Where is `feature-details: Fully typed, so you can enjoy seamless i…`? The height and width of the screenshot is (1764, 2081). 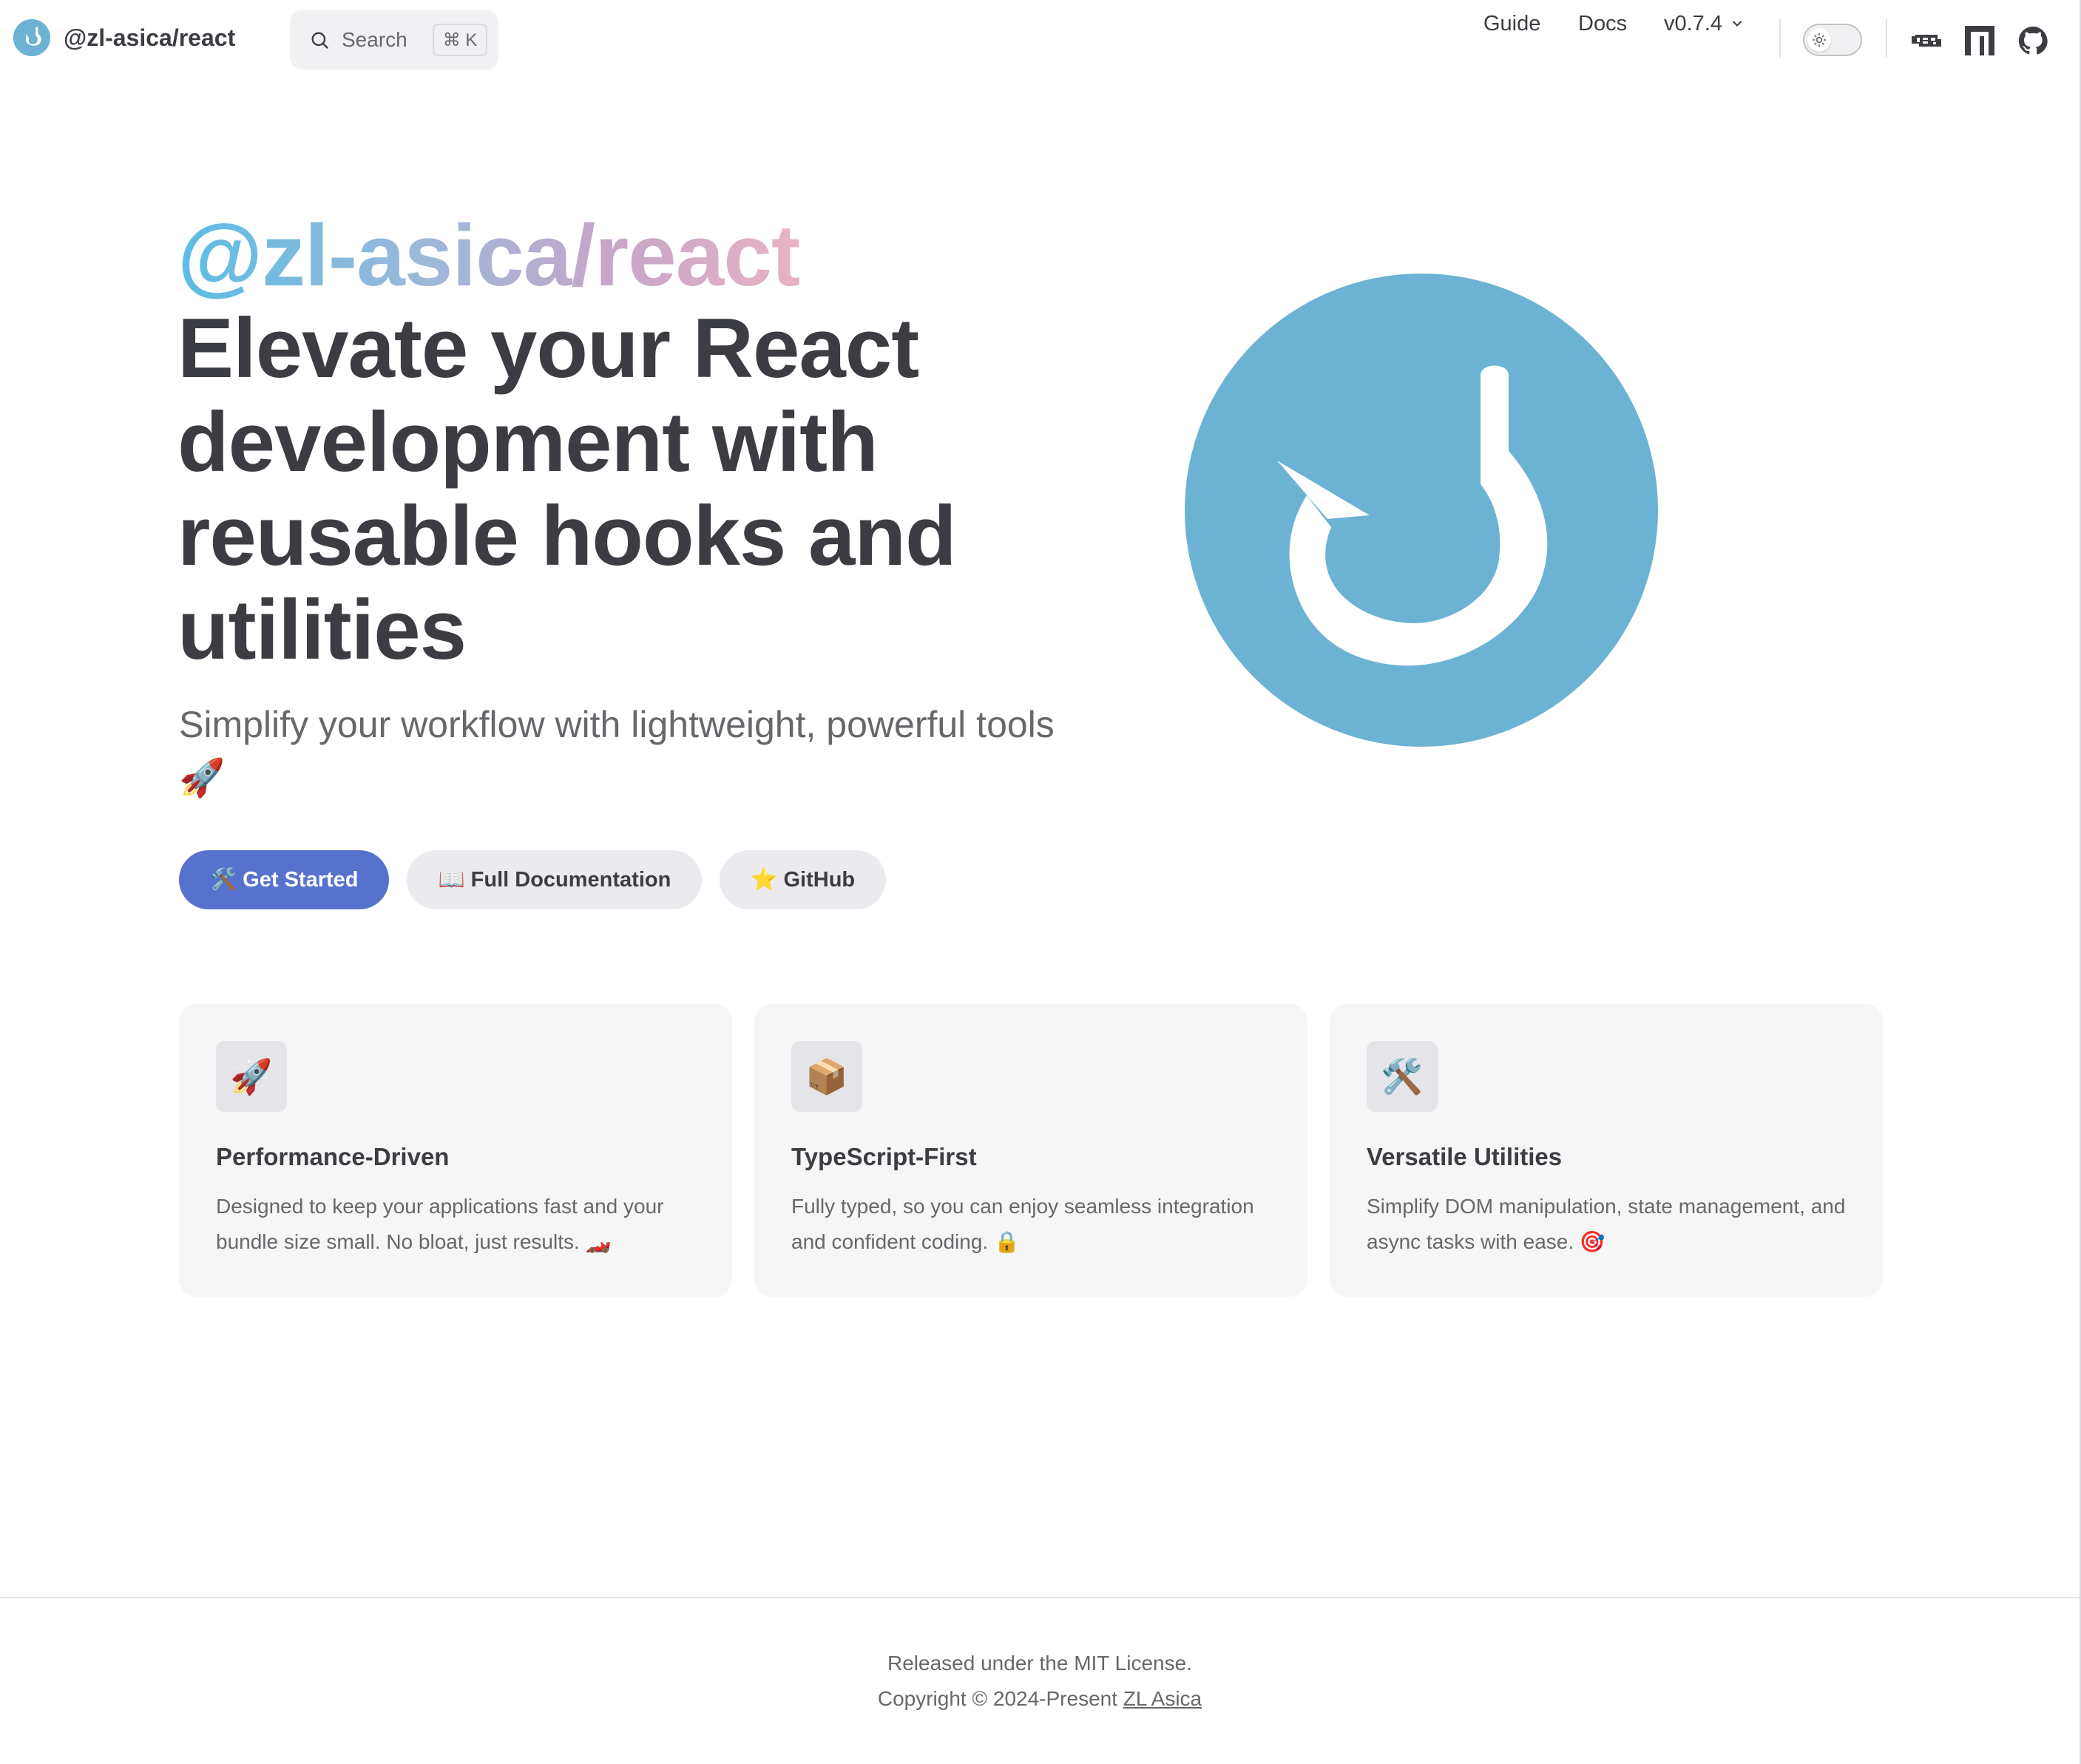 feature-details: Fully typed, so you can enjoy seamless i… is located at coordinates (1022, 1224).